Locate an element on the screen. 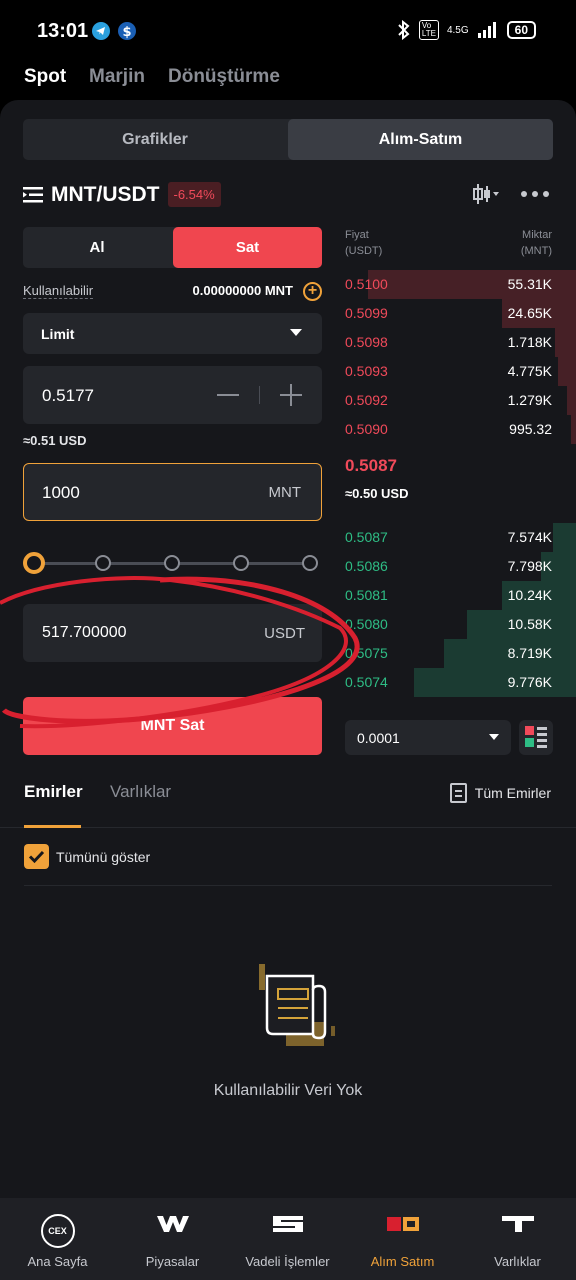  buy-tab: Al is located at coordinates (97, 247).